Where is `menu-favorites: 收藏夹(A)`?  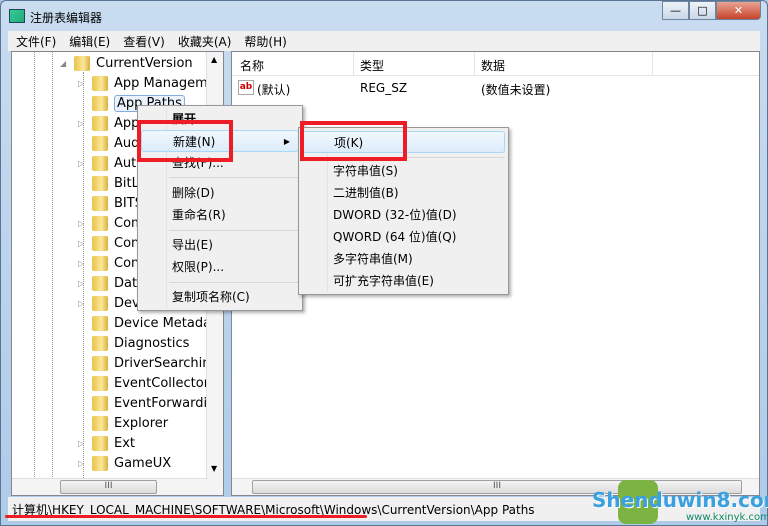
menu-favorites: 收藏夹(A) is located at coordinates (205, 41).